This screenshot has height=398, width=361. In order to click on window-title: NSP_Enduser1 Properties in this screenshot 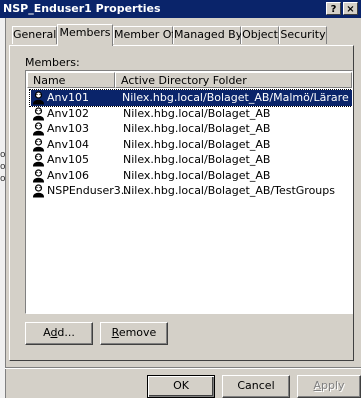, I will do `click(82, 8)`.